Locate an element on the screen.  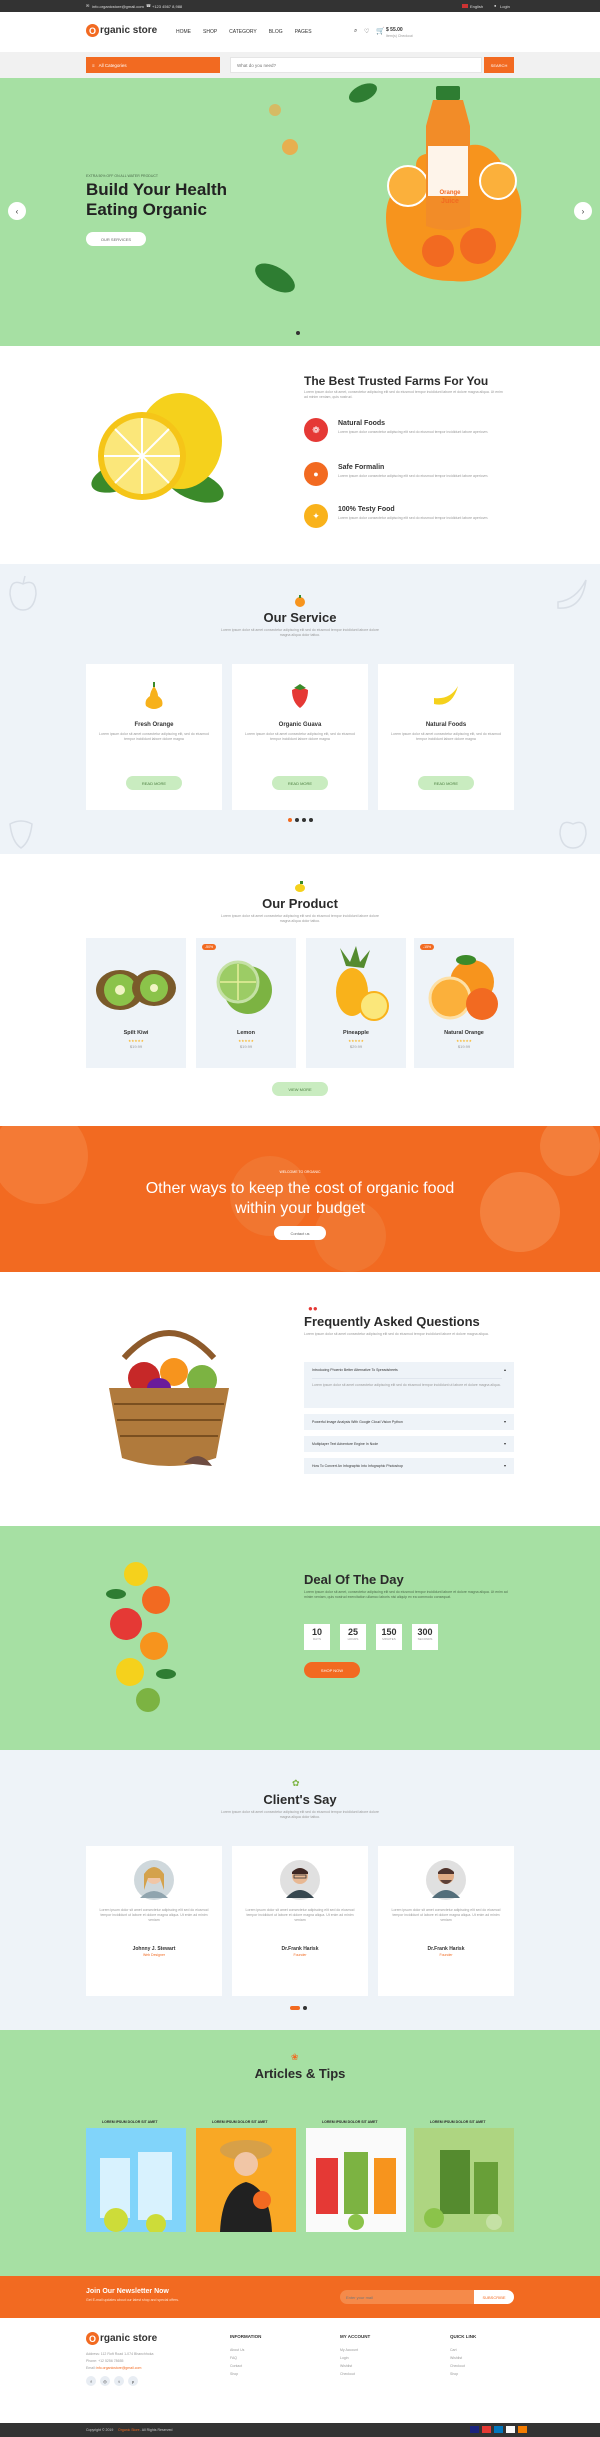
topbar-phone: +123 4567 8,988 is located at coordinates (167, 6).